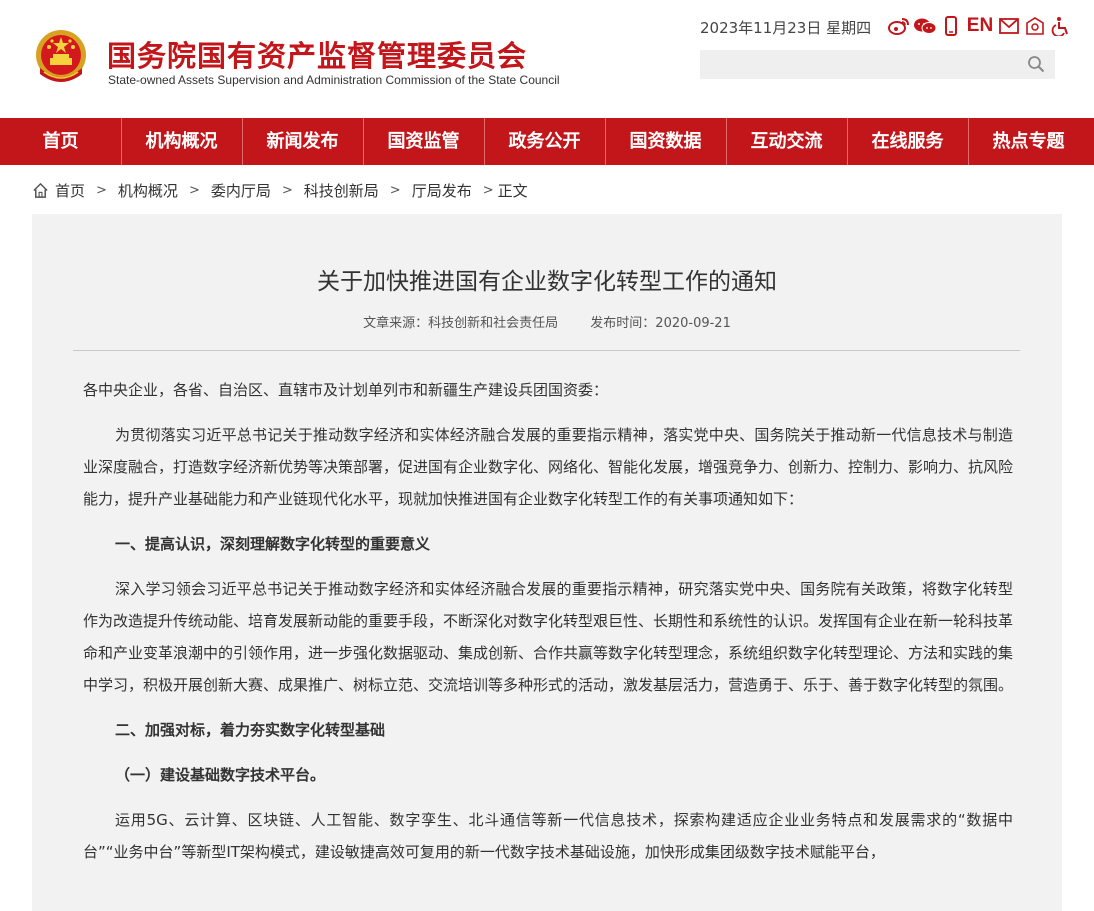  I want to click on current-date: 2023年11月23日 星期四, so click(786, 28).